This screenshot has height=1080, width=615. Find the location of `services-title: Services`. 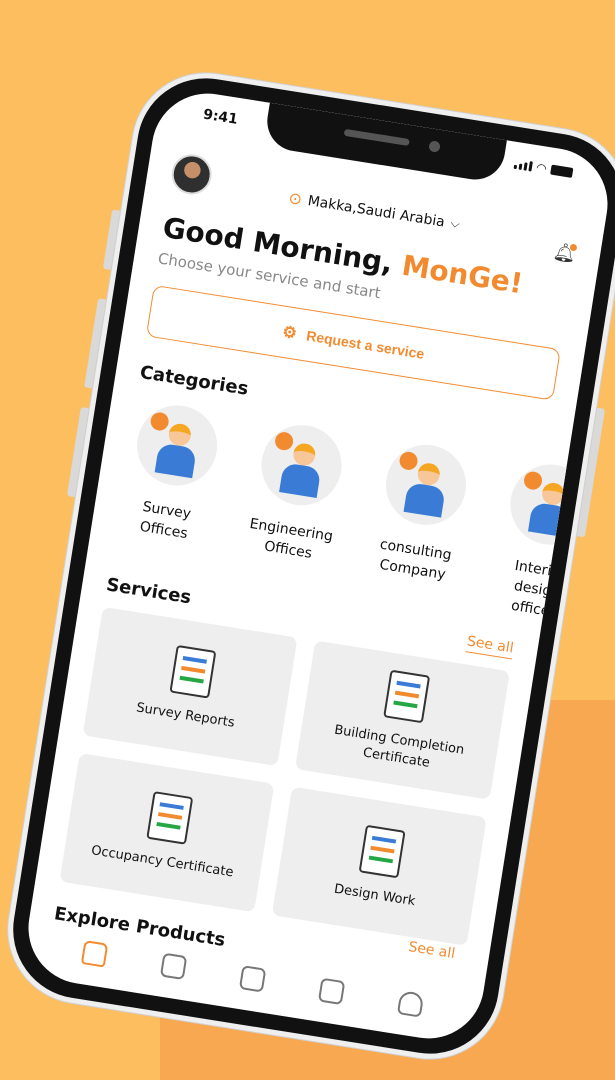

services-title: Services is located at coordinates (148, 591).